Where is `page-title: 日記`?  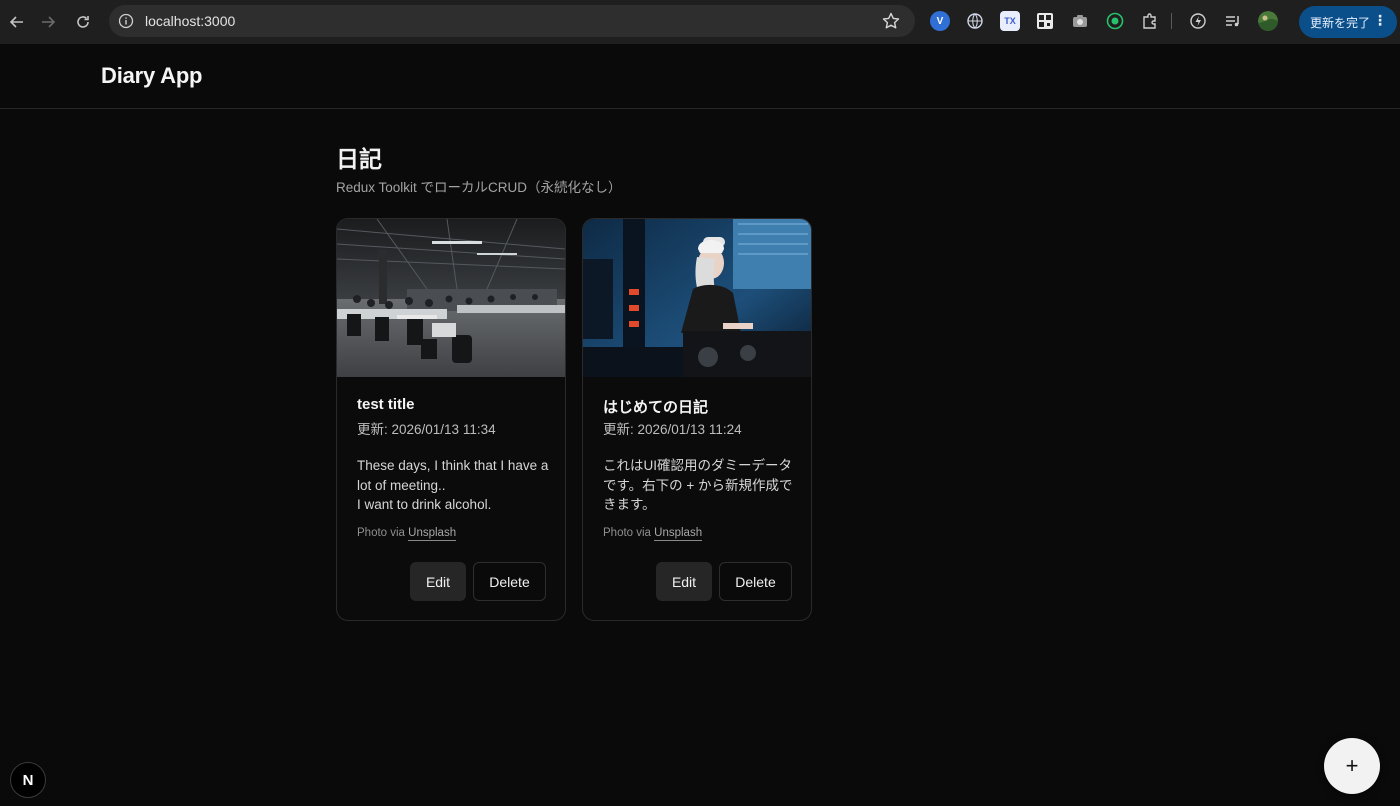
page-title: 日記 is located at coordinates (359, 159).